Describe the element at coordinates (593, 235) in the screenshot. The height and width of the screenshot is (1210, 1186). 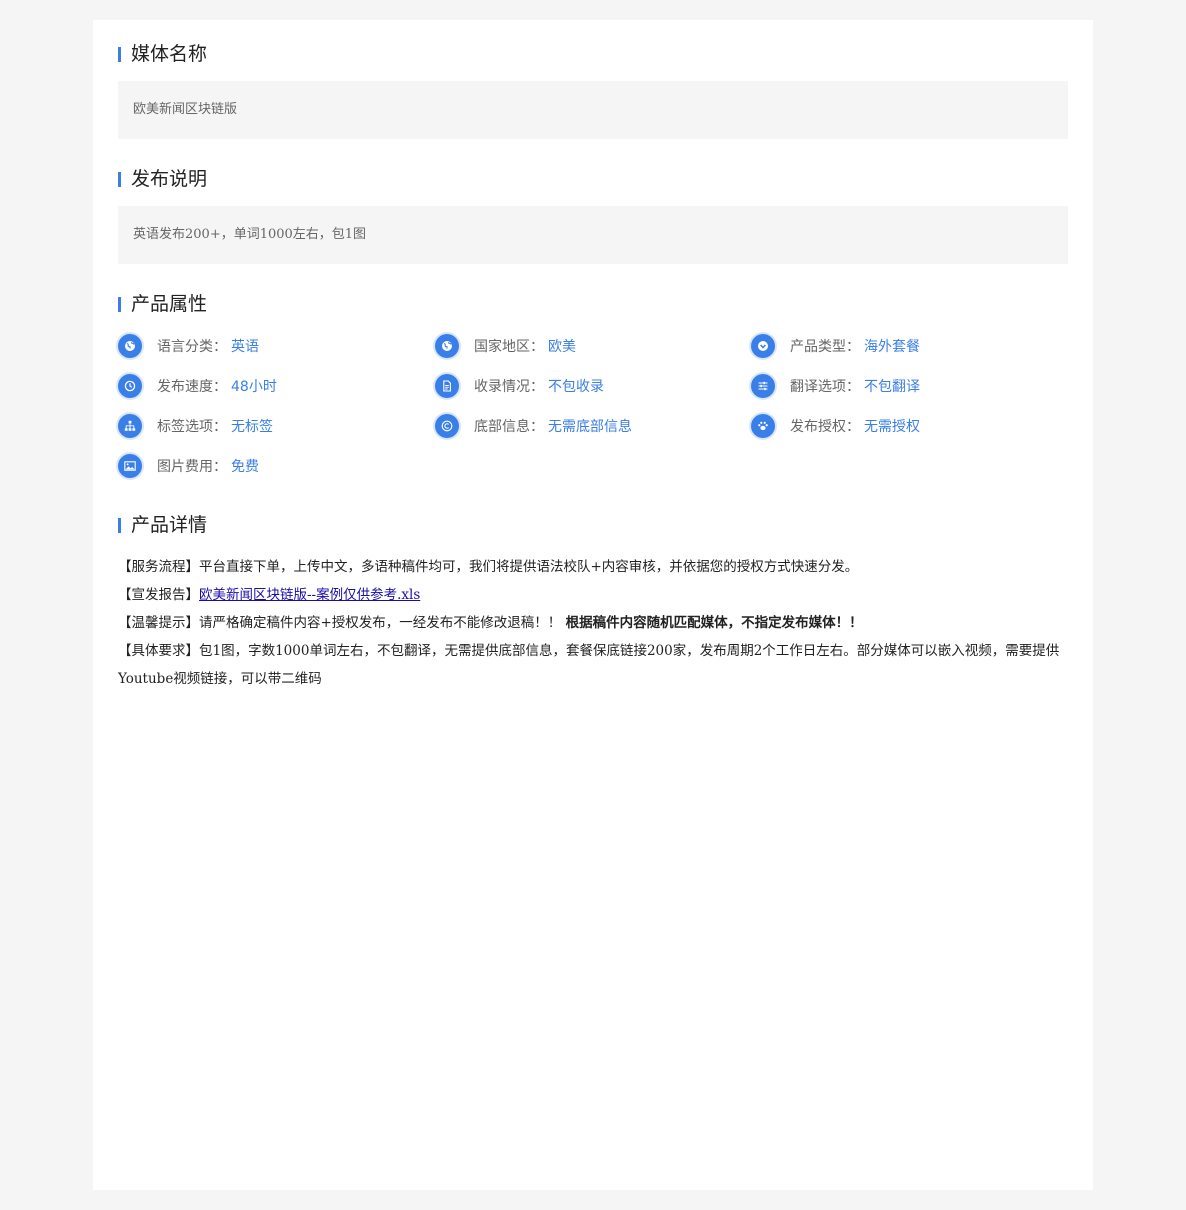
I see `publish-desc-box: 英语发布200+，单词1000左右，包1图` at that location.